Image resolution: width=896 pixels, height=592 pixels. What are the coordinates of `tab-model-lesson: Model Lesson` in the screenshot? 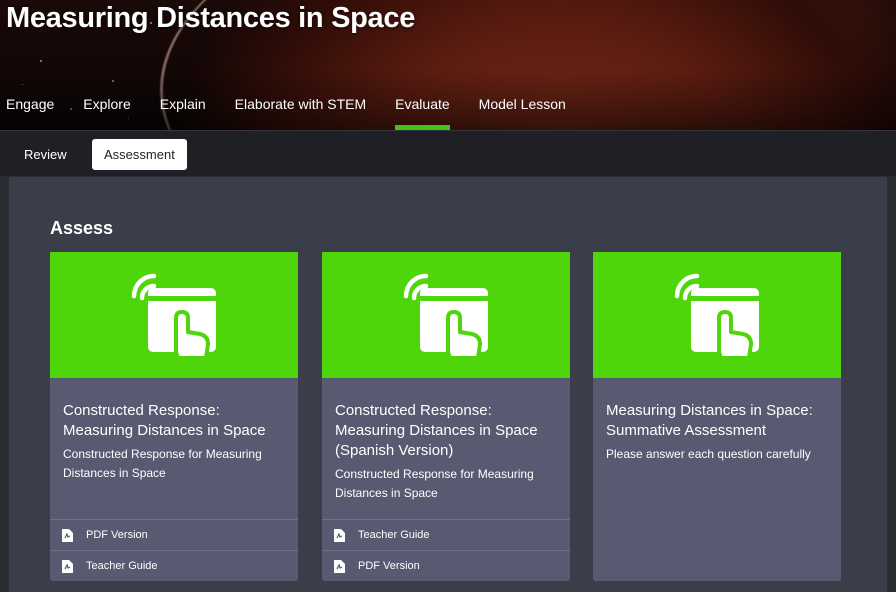 It's located at (522, 112).